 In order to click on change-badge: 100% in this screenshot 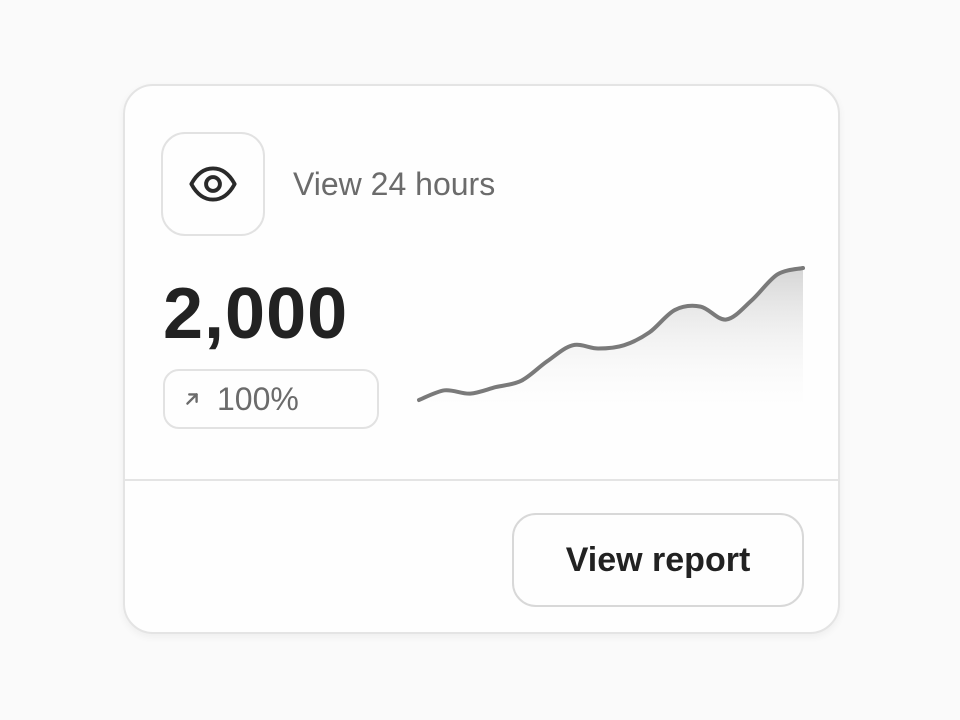, I will do `click(271, 399)`.